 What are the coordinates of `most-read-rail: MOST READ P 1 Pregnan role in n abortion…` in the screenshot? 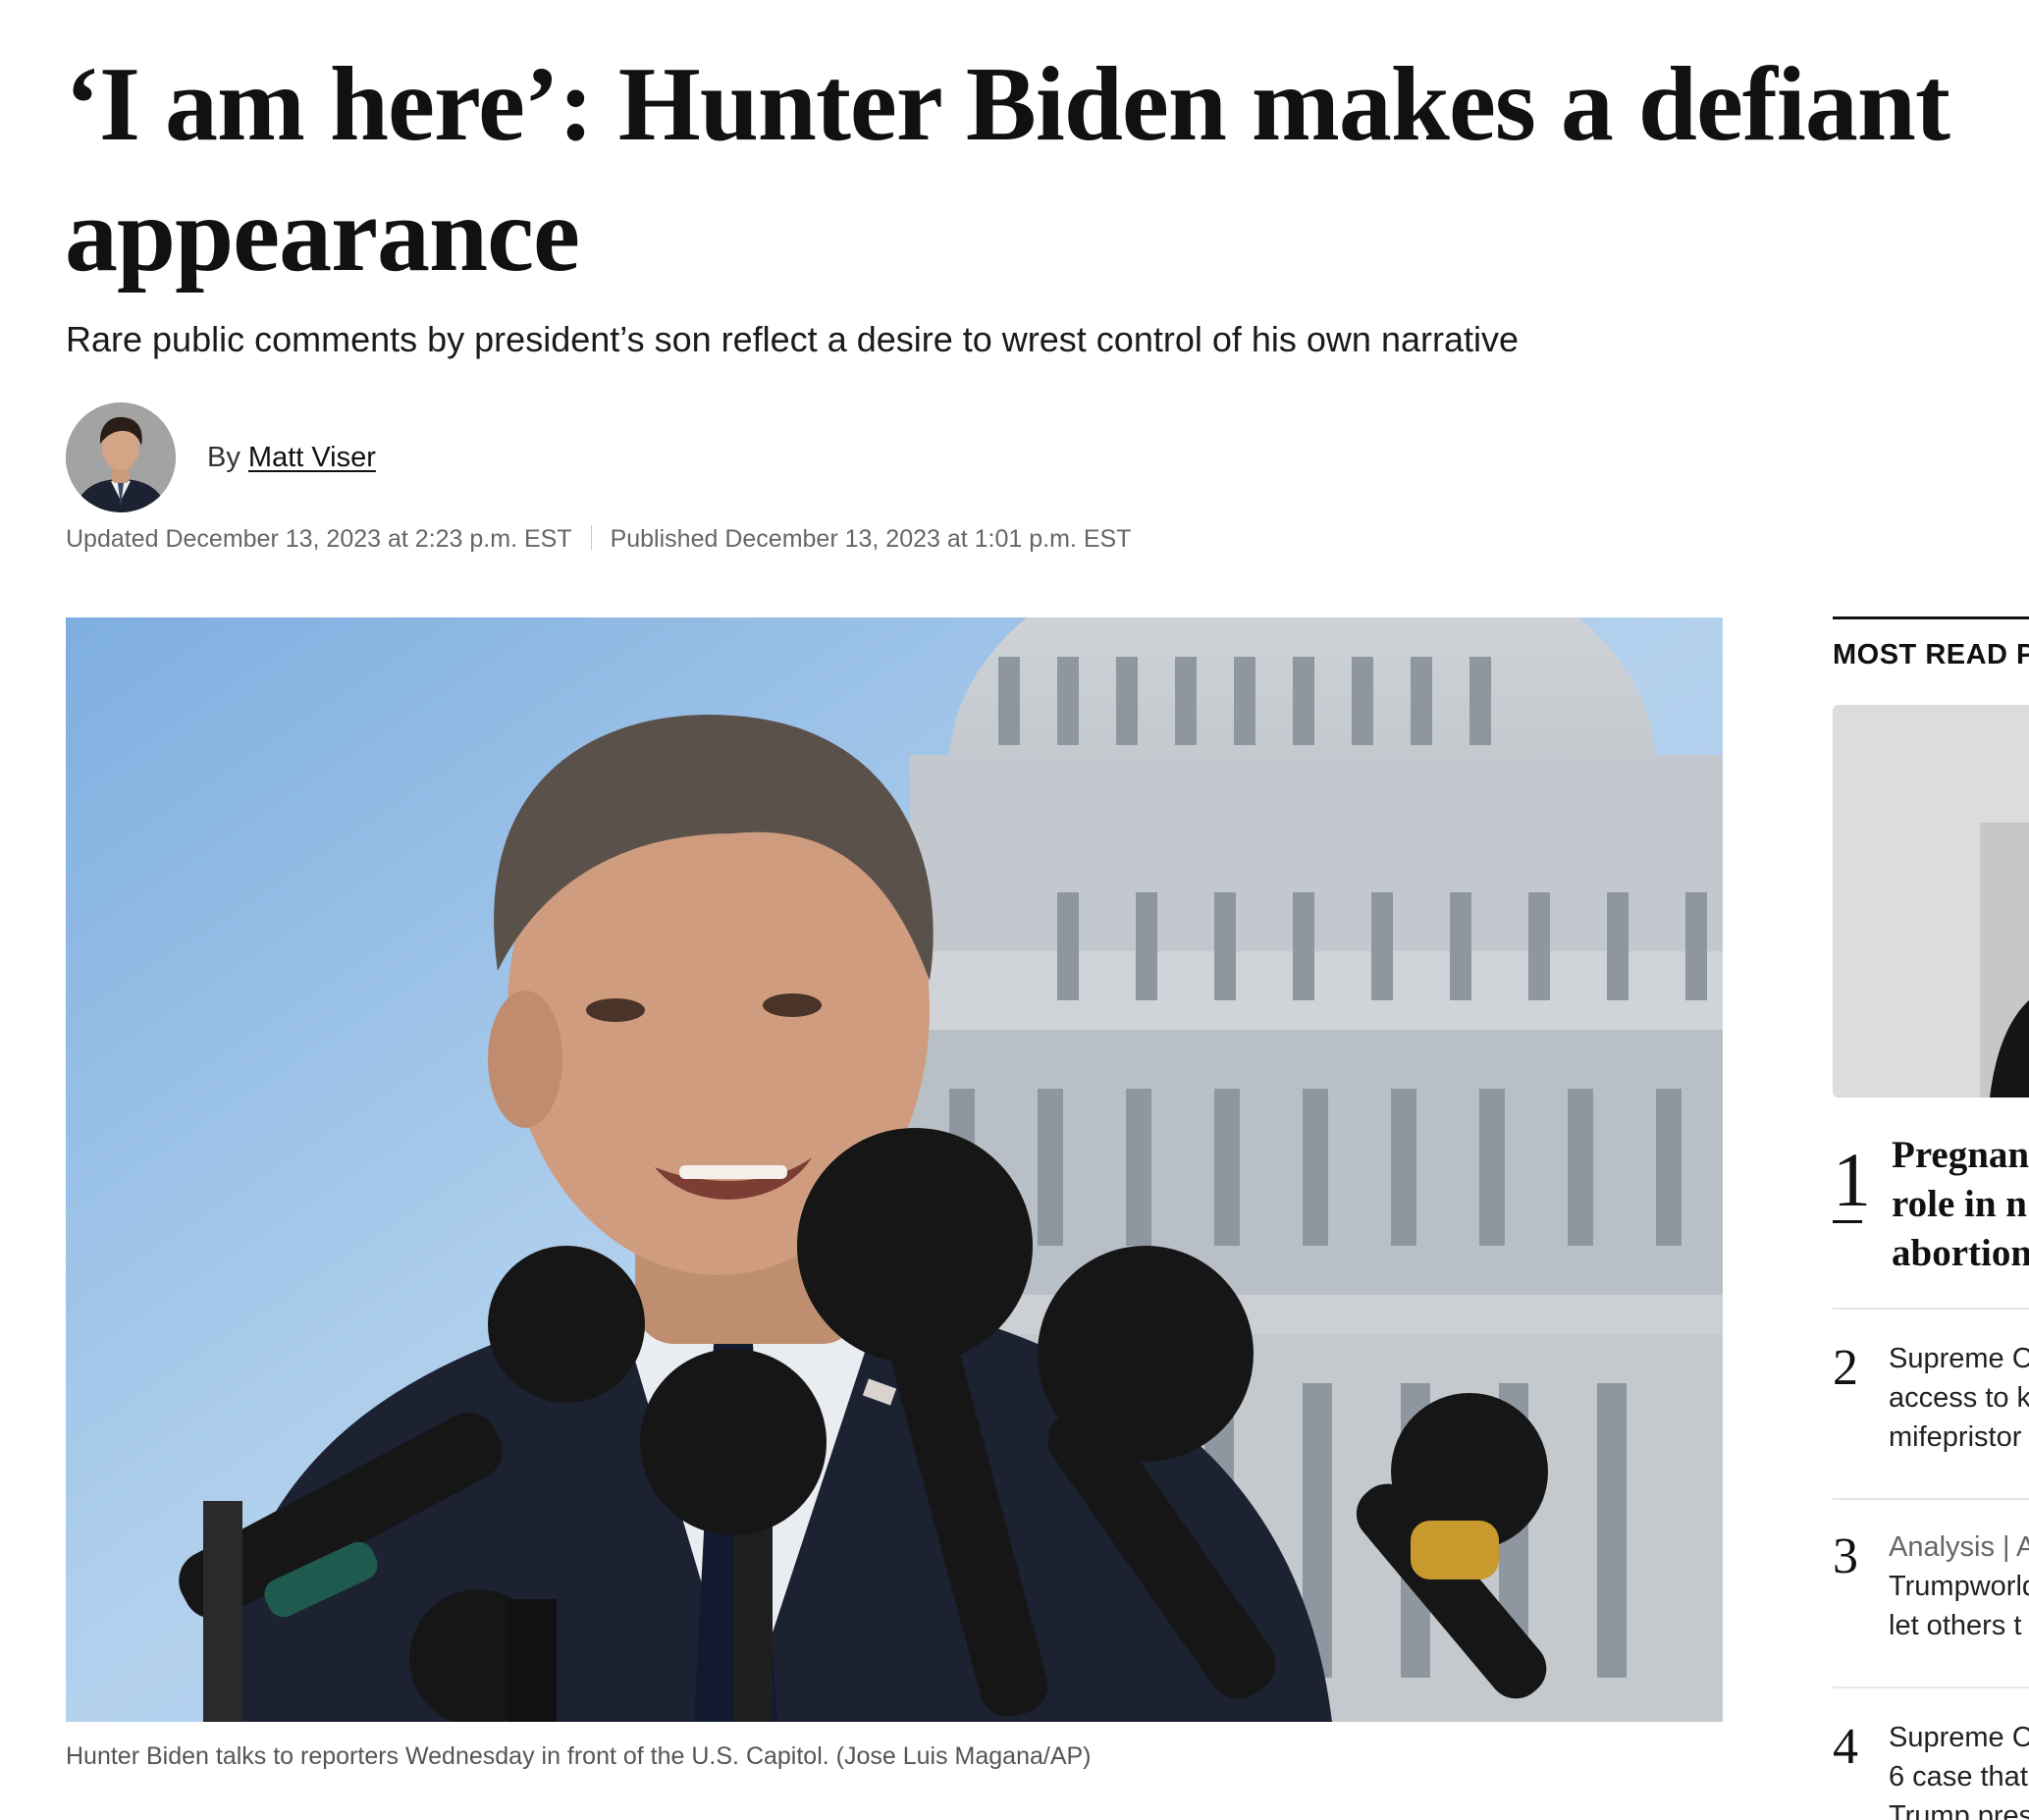 It's located at (1931, 1218).